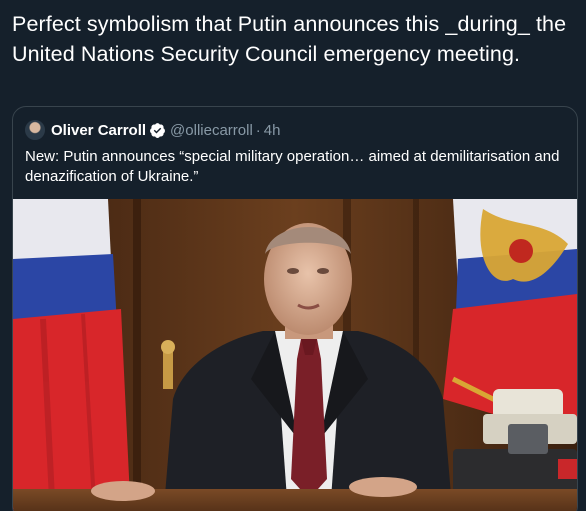 The height and width of the screenshot is (511, 586). What do you see at coordinates (272, 130) in the screenshot?
I see `tweet-timestamp: 4h` at bounding box center [272, 130].